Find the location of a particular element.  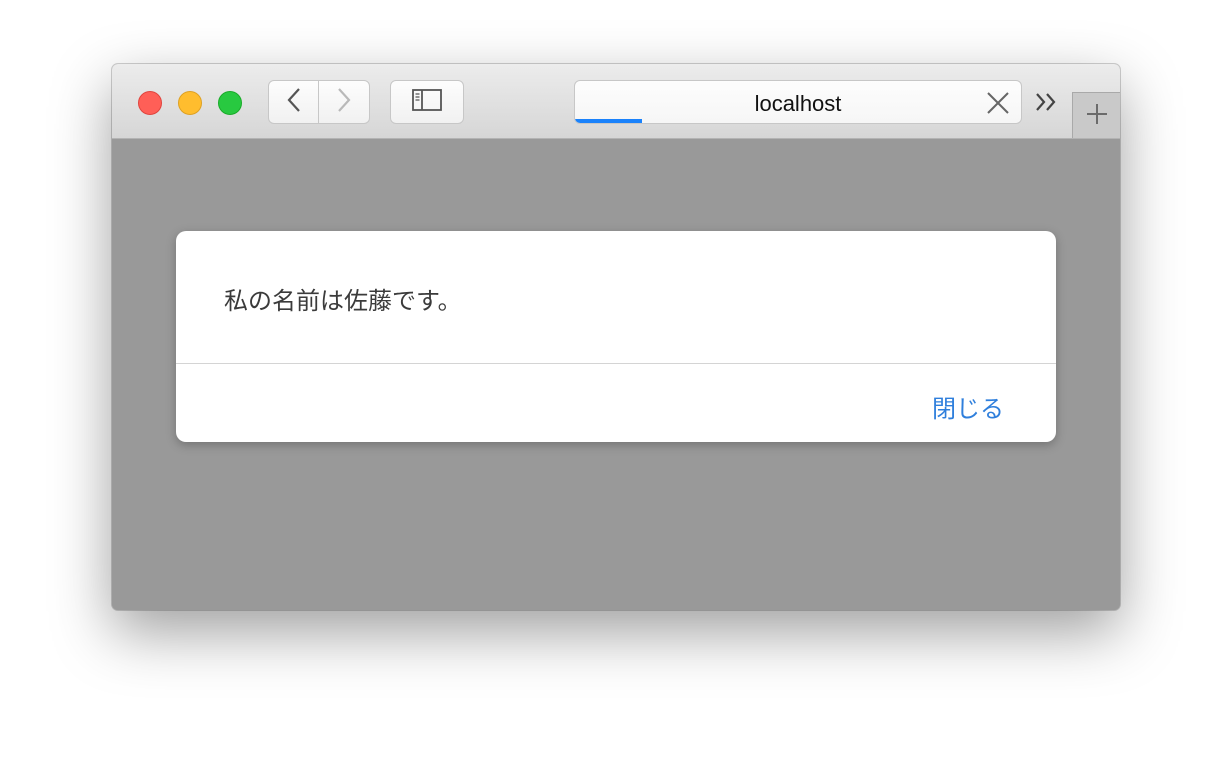

tab-title: localhost is located at coordinates (798, 103).